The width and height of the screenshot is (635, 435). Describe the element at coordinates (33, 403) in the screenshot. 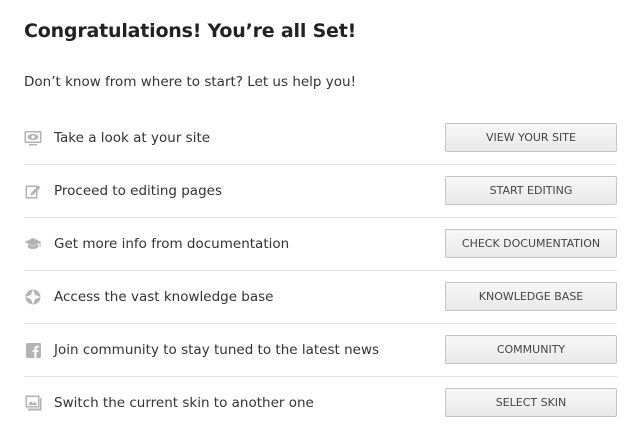

I see `picture-icon` at that location.